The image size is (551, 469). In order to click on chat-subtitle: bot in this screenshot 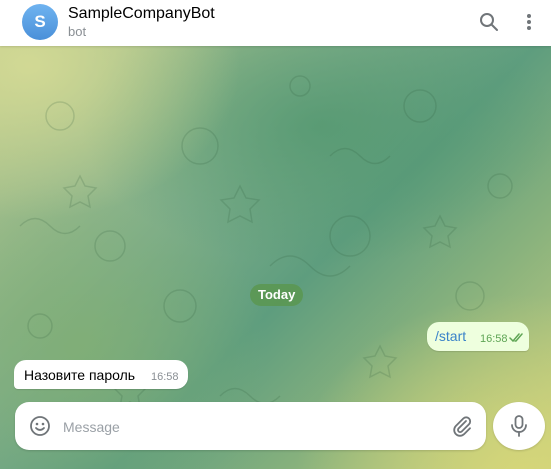, I will do `click(77, 31)`.